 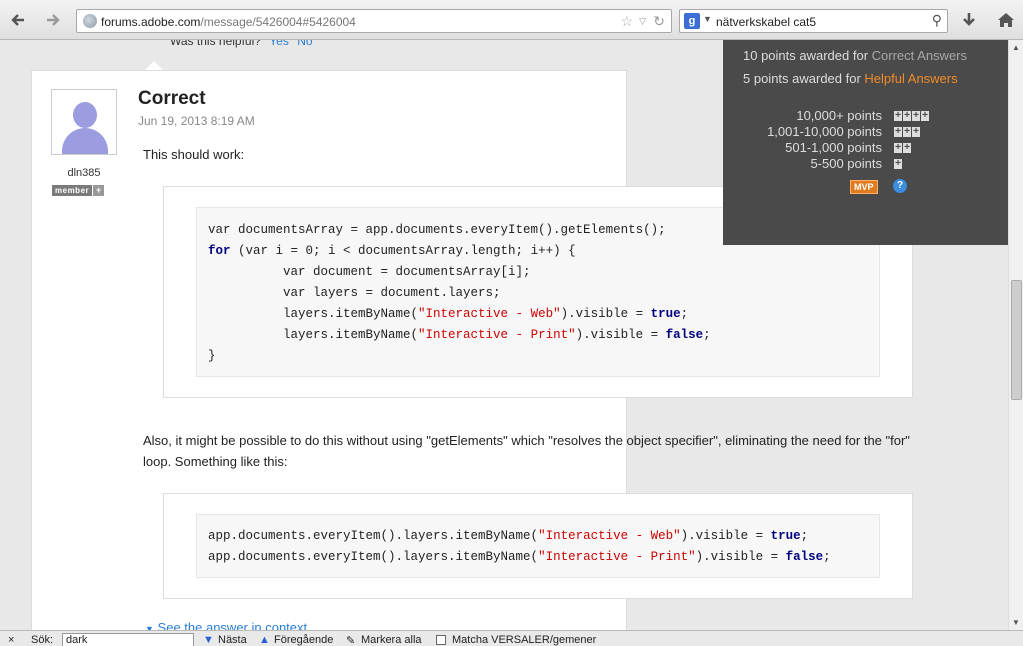 I want to click on forward-arrow-icon, so click(x=53, y=20).